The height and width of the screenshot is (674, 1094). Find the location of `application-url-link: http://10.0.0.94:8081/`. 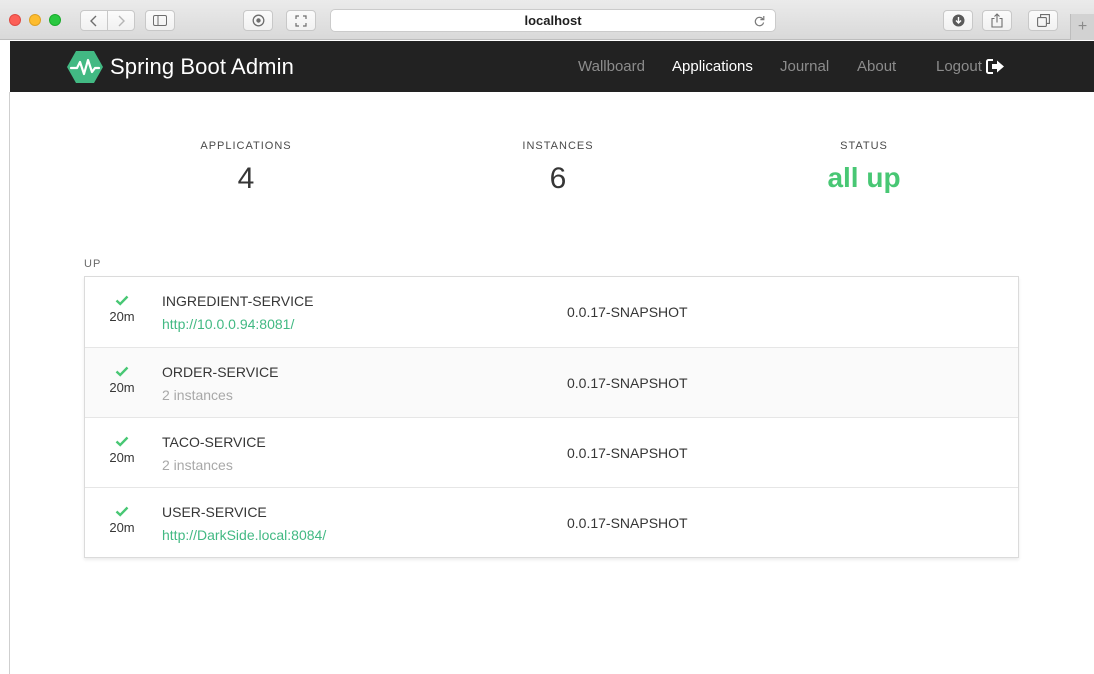

application-url-link: http://10.0.0.94:8081/ is located at coordinates (228, 324).